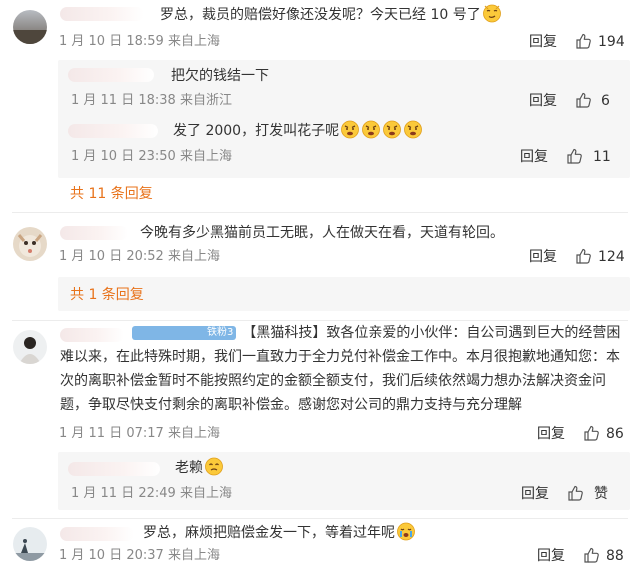 This screenshot has width=641, height=577. What do you see at coordinates (611, 257) in the screenshot?
I see `like-count: 124` at bounding box center [611, 257].